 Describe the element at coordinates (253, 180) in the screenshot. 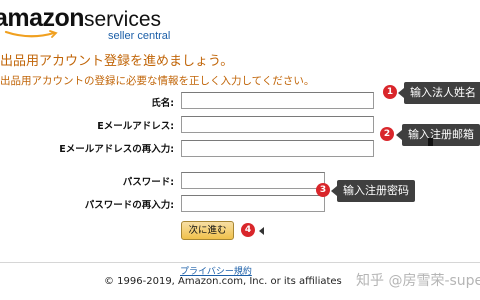

I see `password-input` at that location.